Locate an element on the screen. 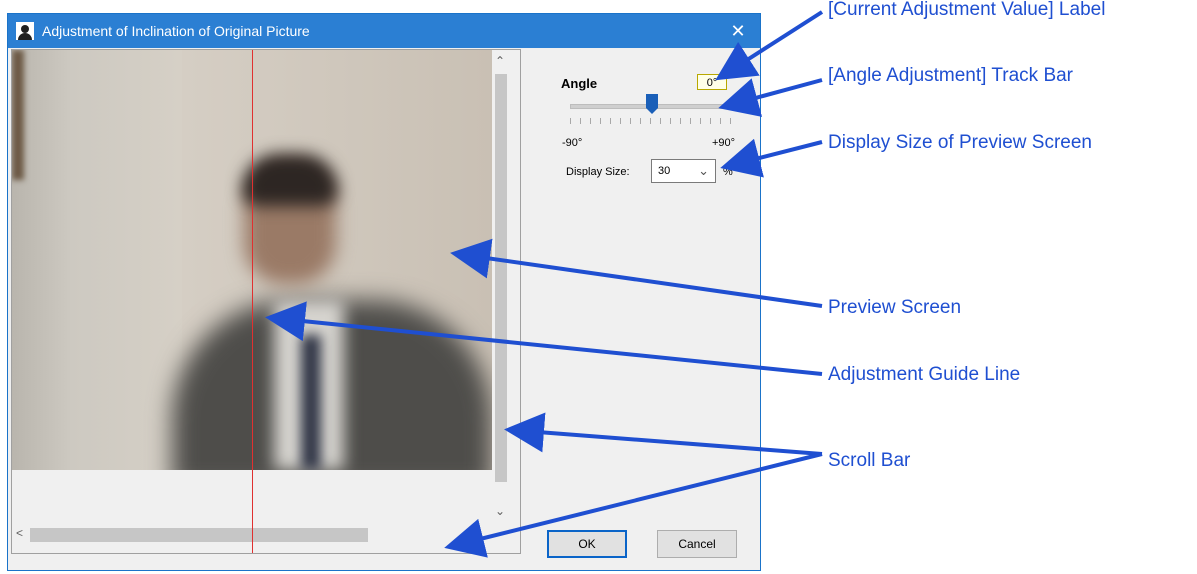 The image size is (1197, 574). track-thumb is located at coordinates (652, 104).